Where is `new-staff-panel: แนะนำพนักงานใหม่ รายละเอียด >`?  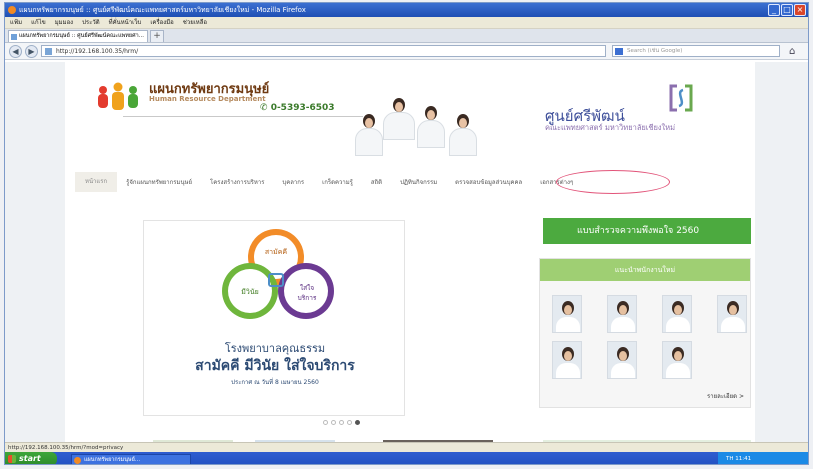
new-staff-panel: แนะนำพนักงานใหม่ รายละเอียด > is located at coordinates (645, 333).